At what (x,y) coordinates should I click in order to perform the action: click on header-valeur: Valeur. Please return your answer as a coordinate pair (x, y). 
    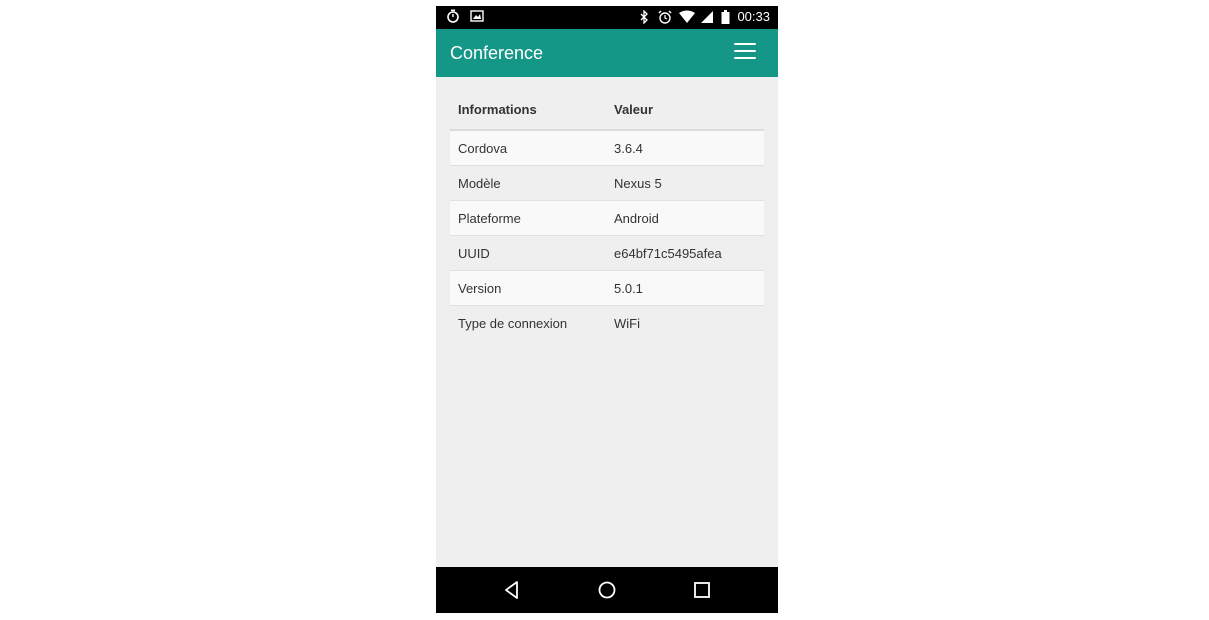
    Looking at the image, I should click on (685, 110).